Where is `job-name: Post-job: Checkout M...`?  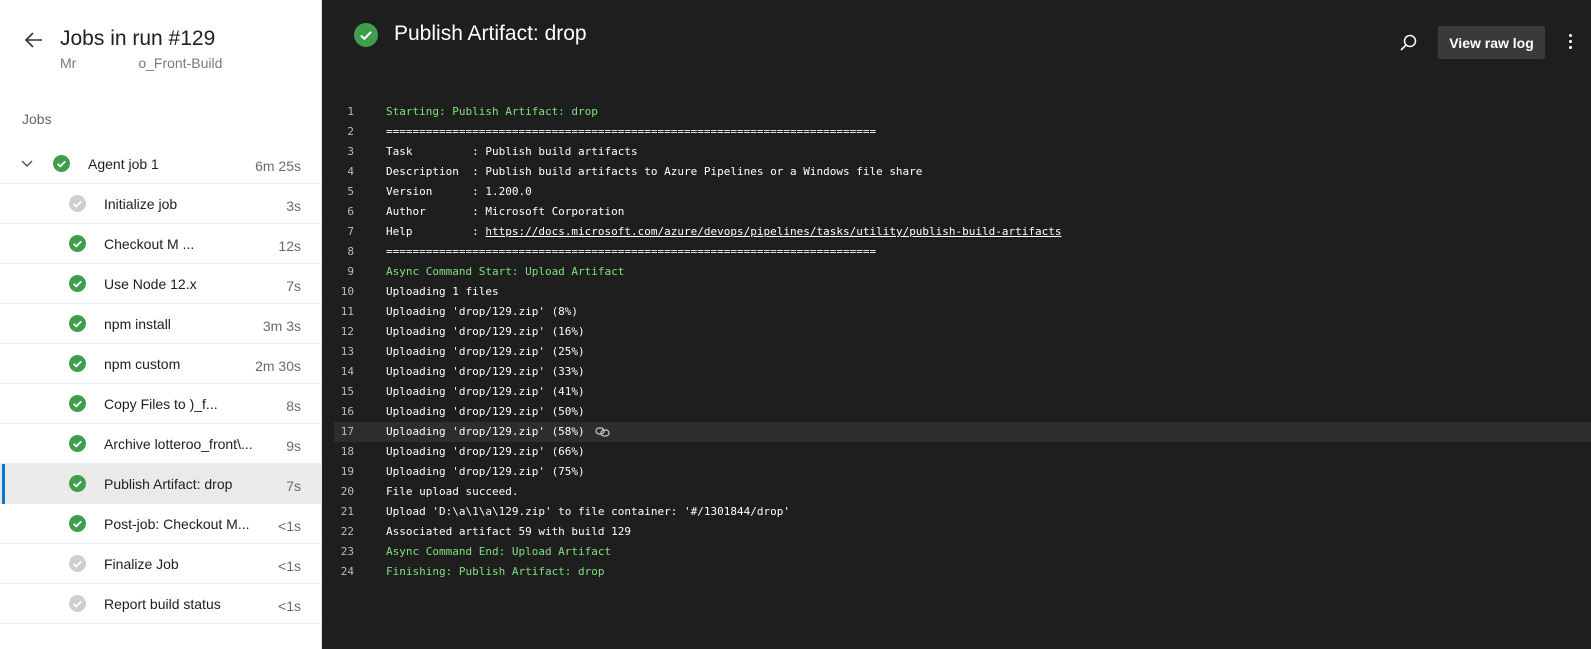 job-name: Post-job: Checkout M... is located at coordinates (177, 524).